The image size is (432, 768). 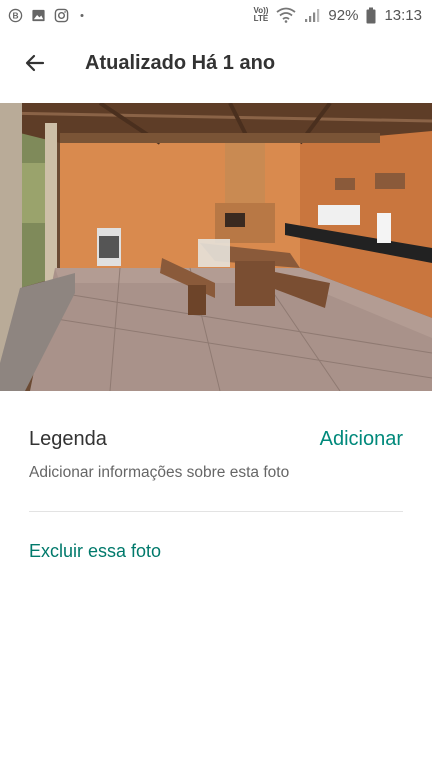 I want to click on clock: 13:13, so click(x=403, y=15).